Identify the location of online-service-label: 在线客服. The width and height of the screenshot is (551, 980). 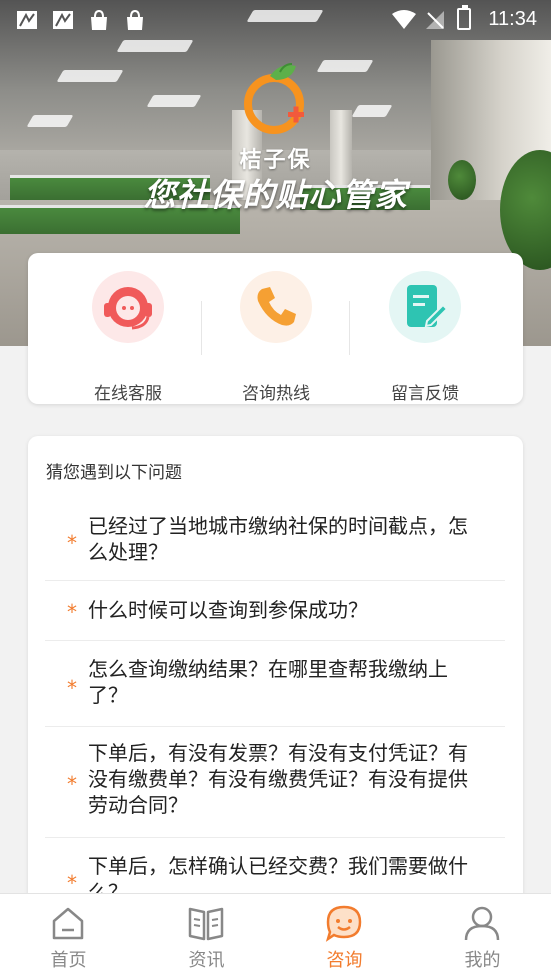
(128, 394).